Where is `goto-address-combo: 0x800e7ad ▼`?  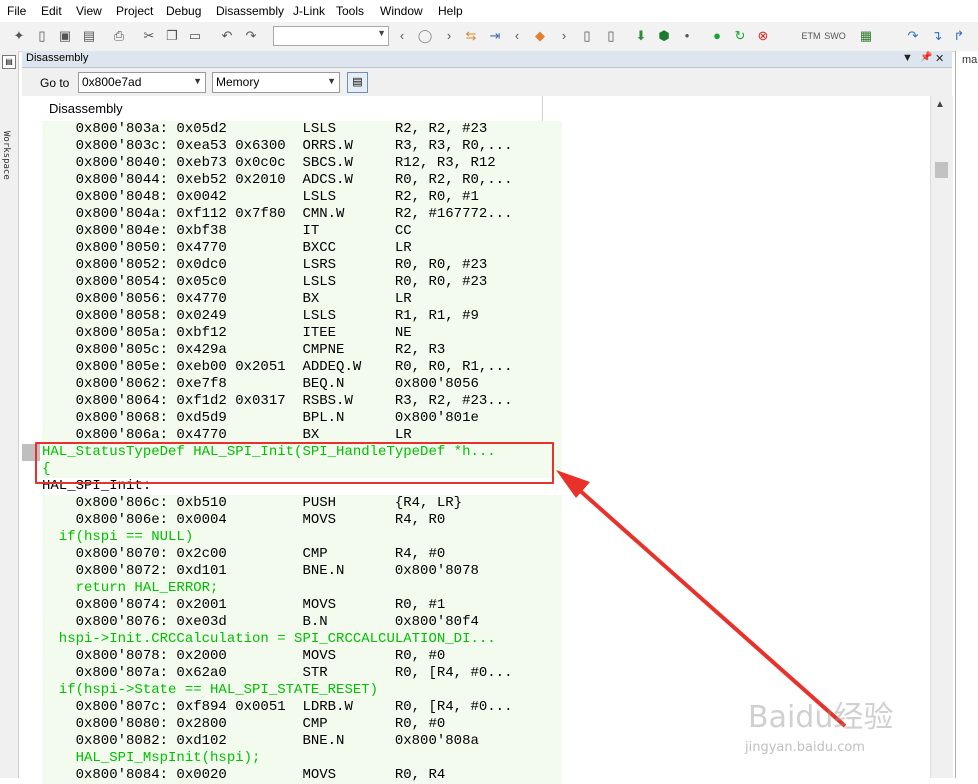
goto-address-combo: 0x800e7ad ▼ is located at coordinates (142, 82).